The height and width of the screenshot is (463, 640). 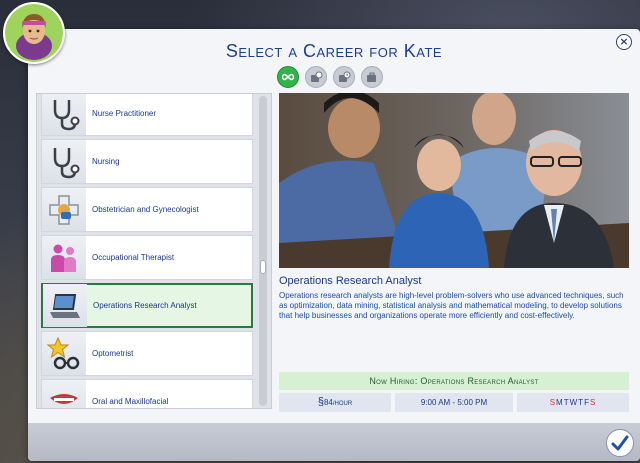 I want to click on day-mon: M, so click(x=560, y=402).